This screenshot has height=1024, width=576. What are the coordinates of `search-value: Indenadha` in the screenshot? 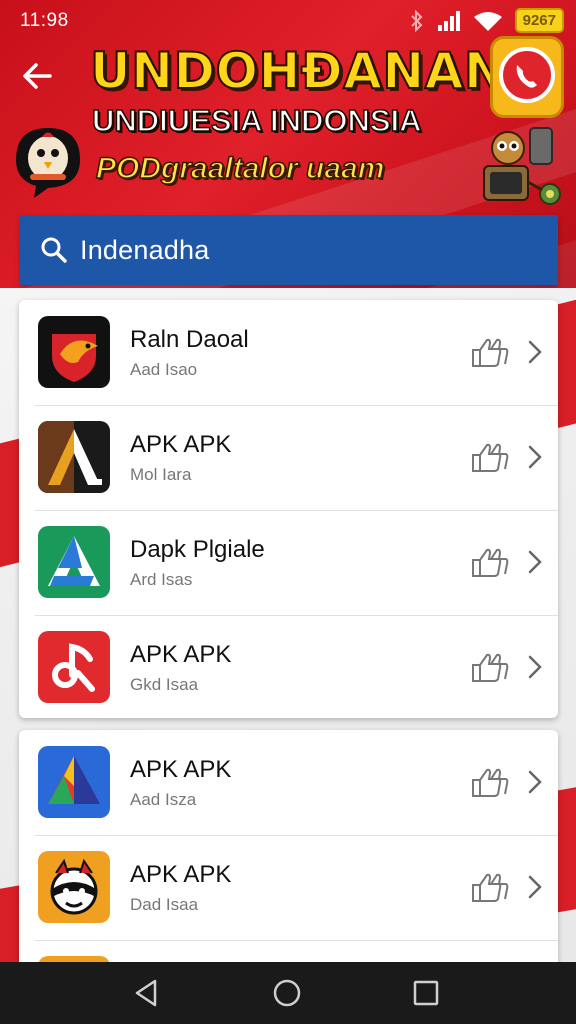 It's located at (145, 249).